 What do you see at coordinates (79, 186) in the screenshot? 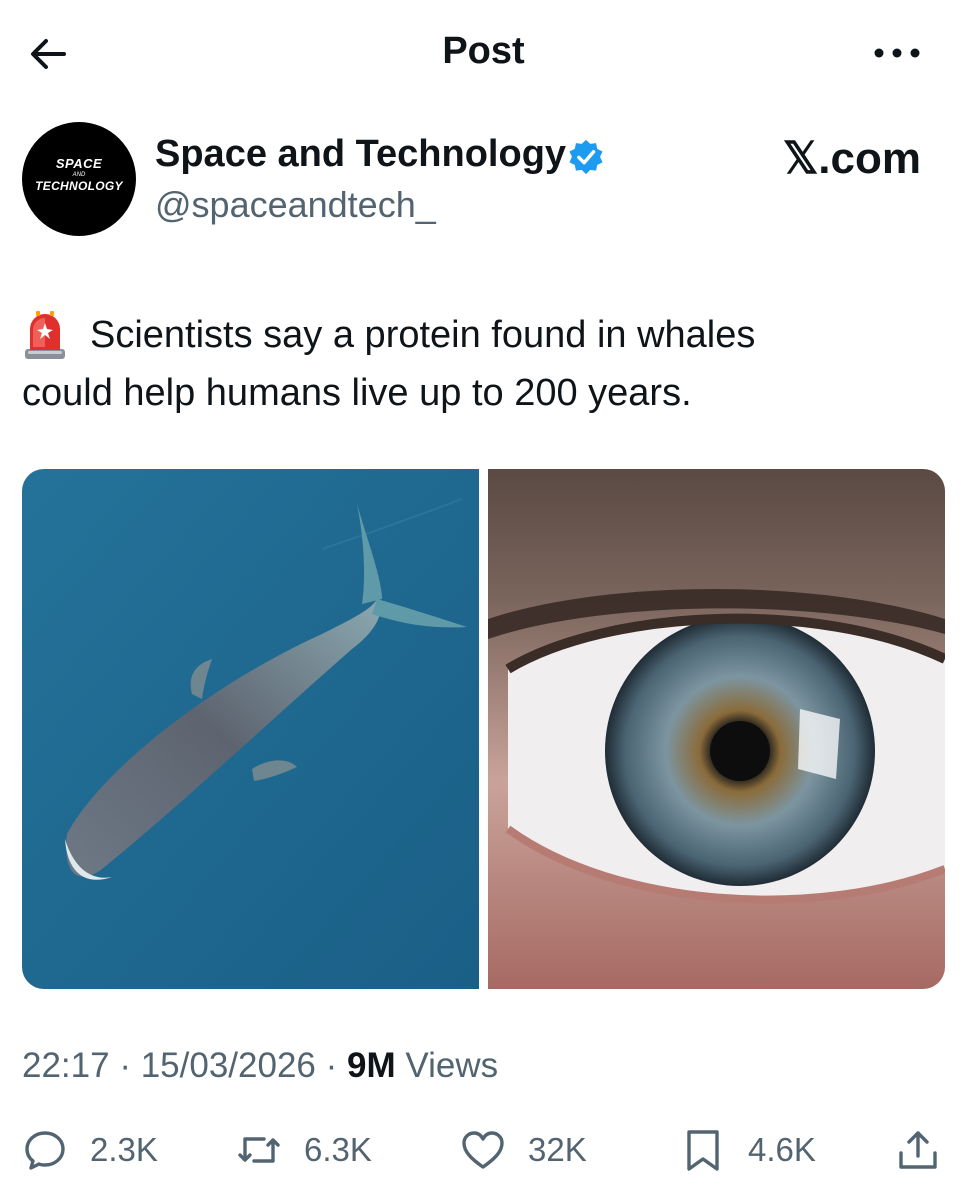
I see `avatar-text-technology: TECHNOLOGY` at bounding box center [79, 186].